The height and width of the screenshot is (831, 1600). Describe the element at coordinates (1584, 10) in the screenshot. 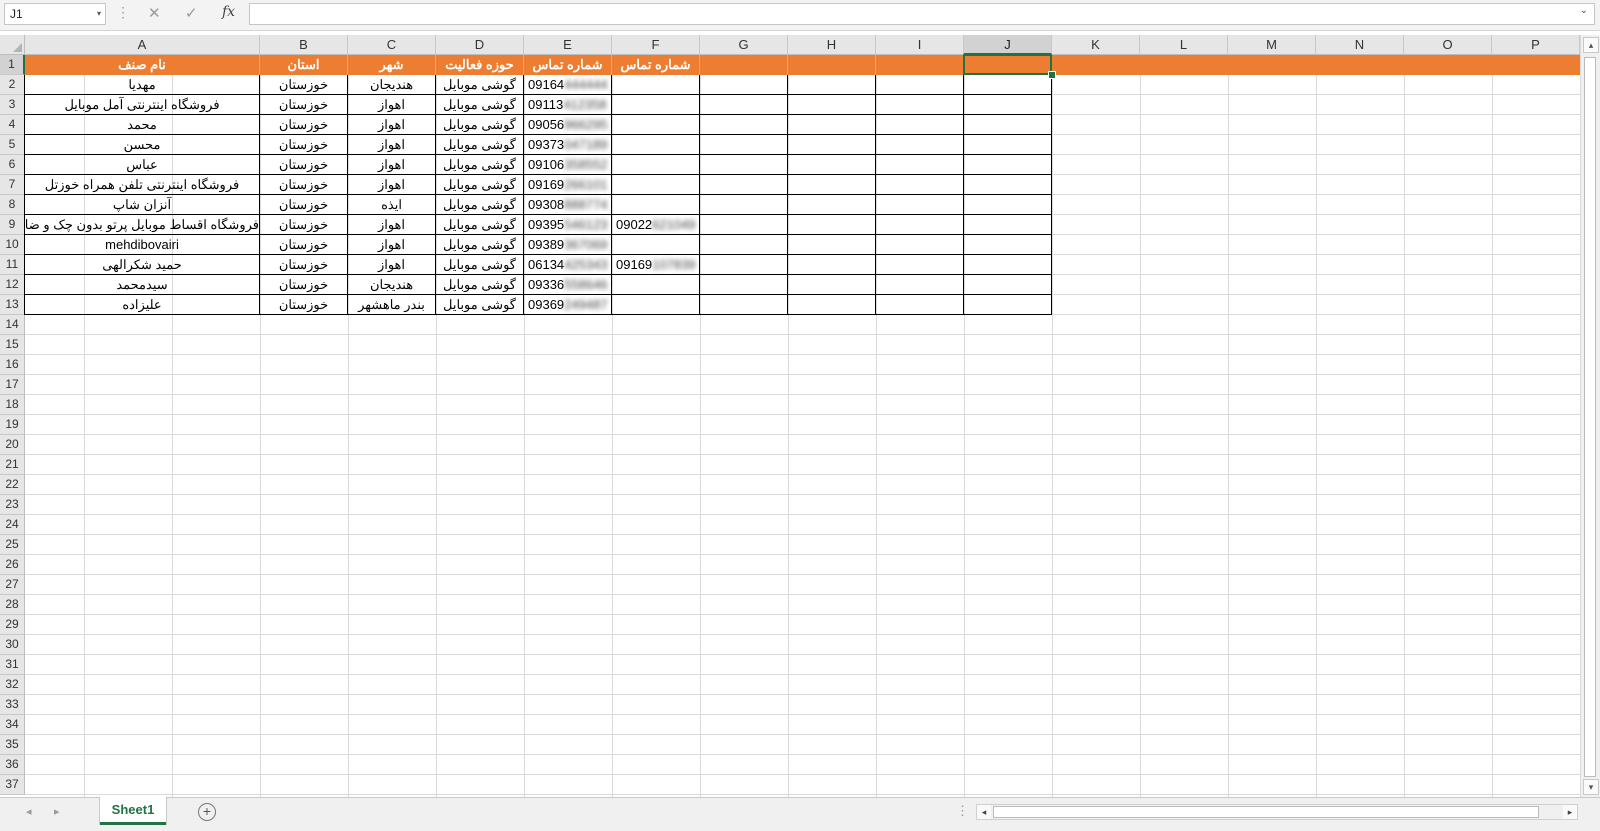

I see `expand-formula-bar-icon: ⌄` at that location.